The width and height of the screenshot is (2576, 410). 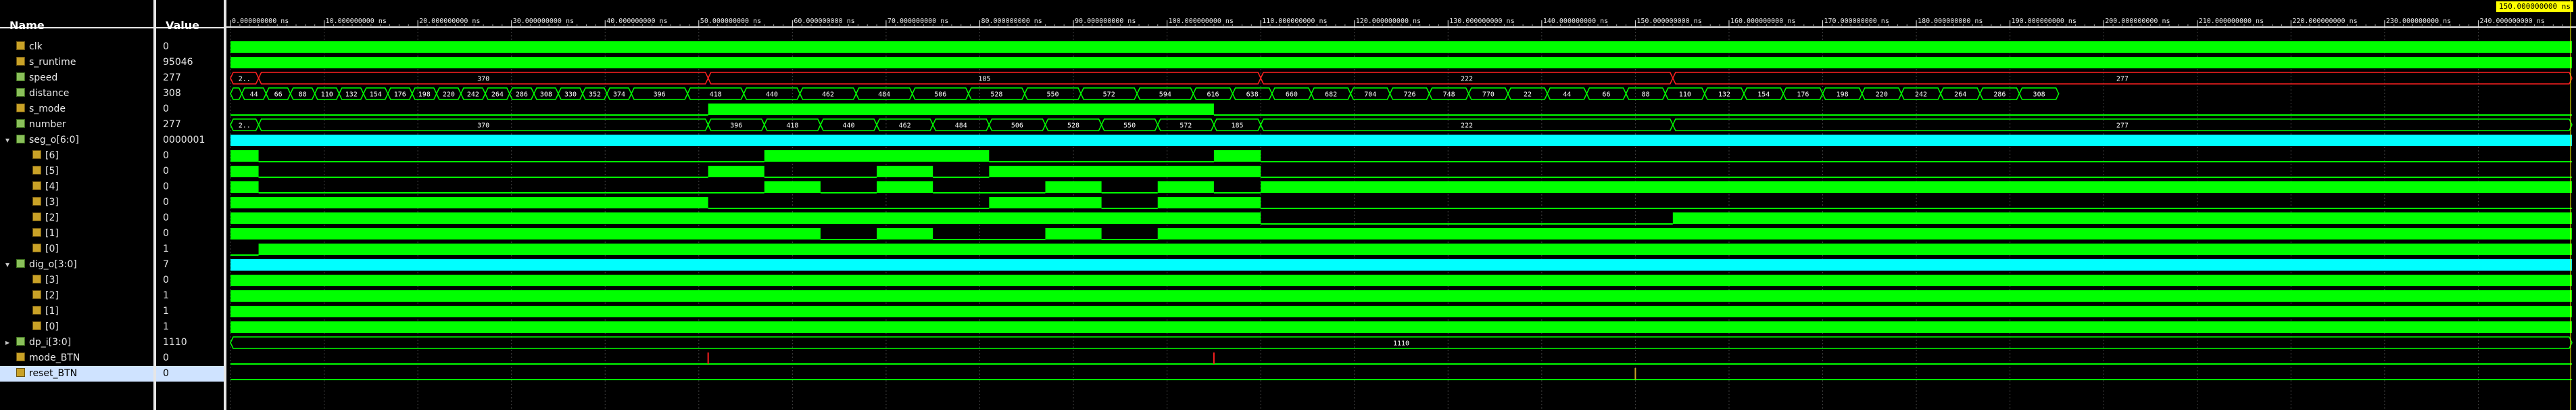 What do you see at coordinates (52, 186) in the screenshot?
I see `signal-name: [4]` at bounding box center [52, 186].